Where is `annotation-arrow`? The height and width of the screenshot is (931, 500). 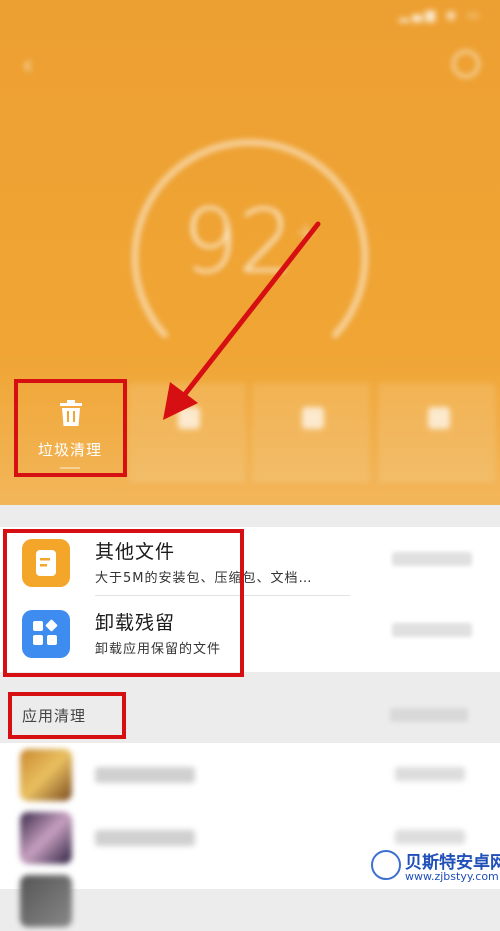
annotation-arrow is located at coordinates (242, 320).